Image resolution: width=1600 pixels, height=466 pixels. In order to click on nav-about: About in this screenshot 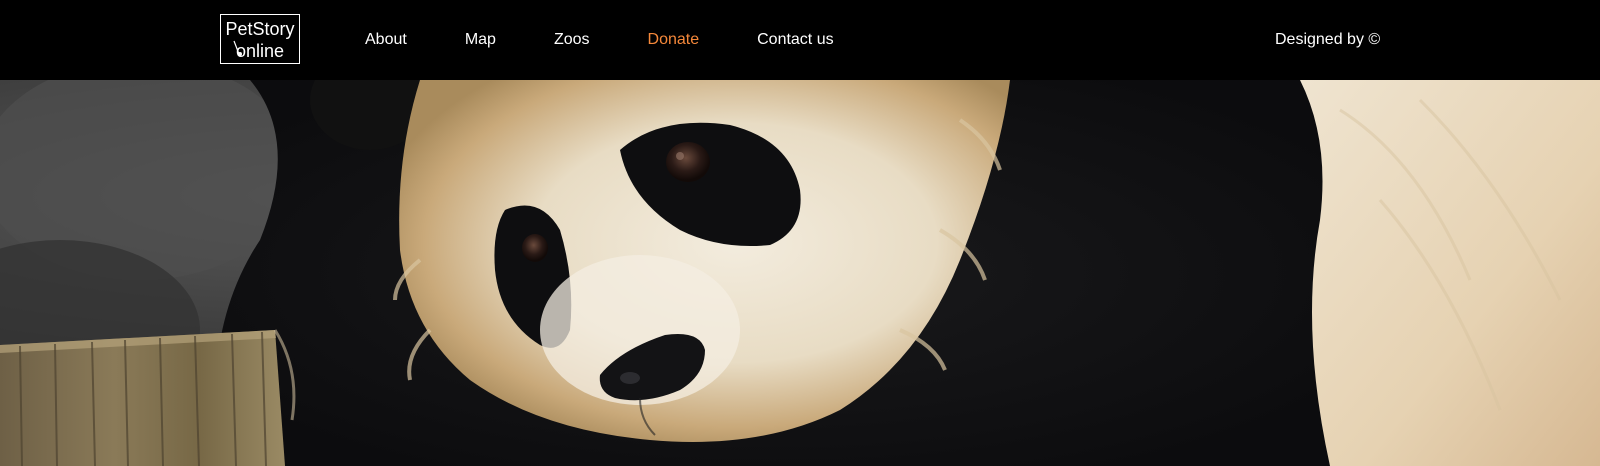, I will do `click(386, 40)`.